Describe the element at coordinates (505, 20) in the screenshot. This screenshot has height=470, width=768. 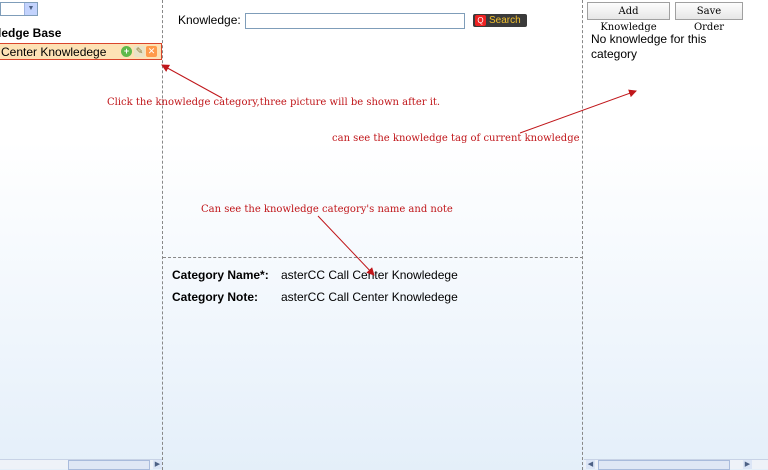
I see `search-button-label: Search` at that location.